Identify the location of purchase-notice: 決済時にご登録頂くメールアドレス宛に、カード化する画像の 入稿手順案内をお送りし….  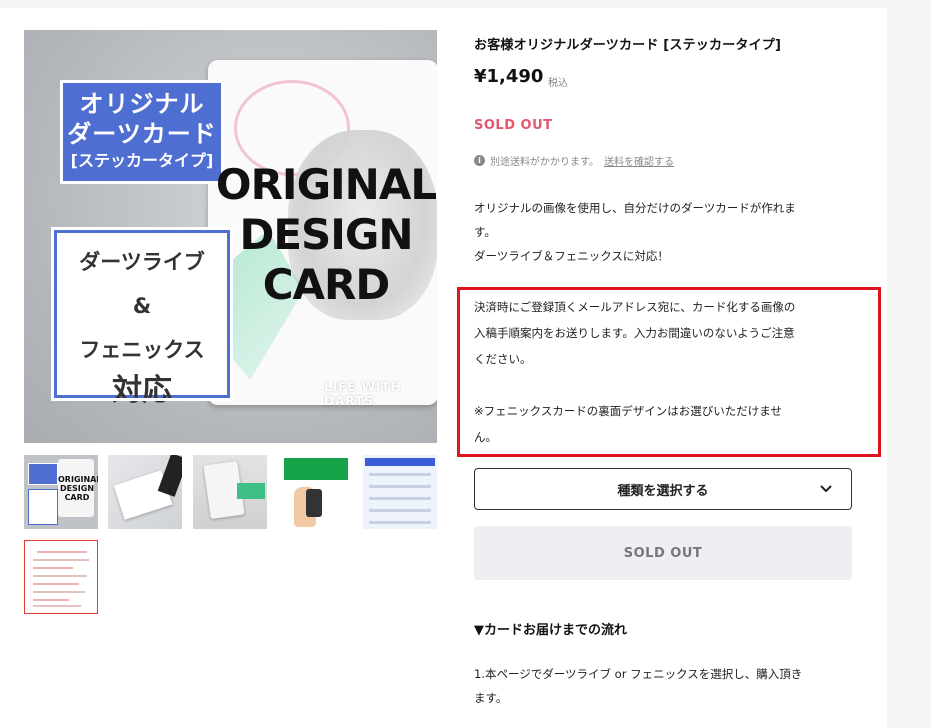
(664, 372).